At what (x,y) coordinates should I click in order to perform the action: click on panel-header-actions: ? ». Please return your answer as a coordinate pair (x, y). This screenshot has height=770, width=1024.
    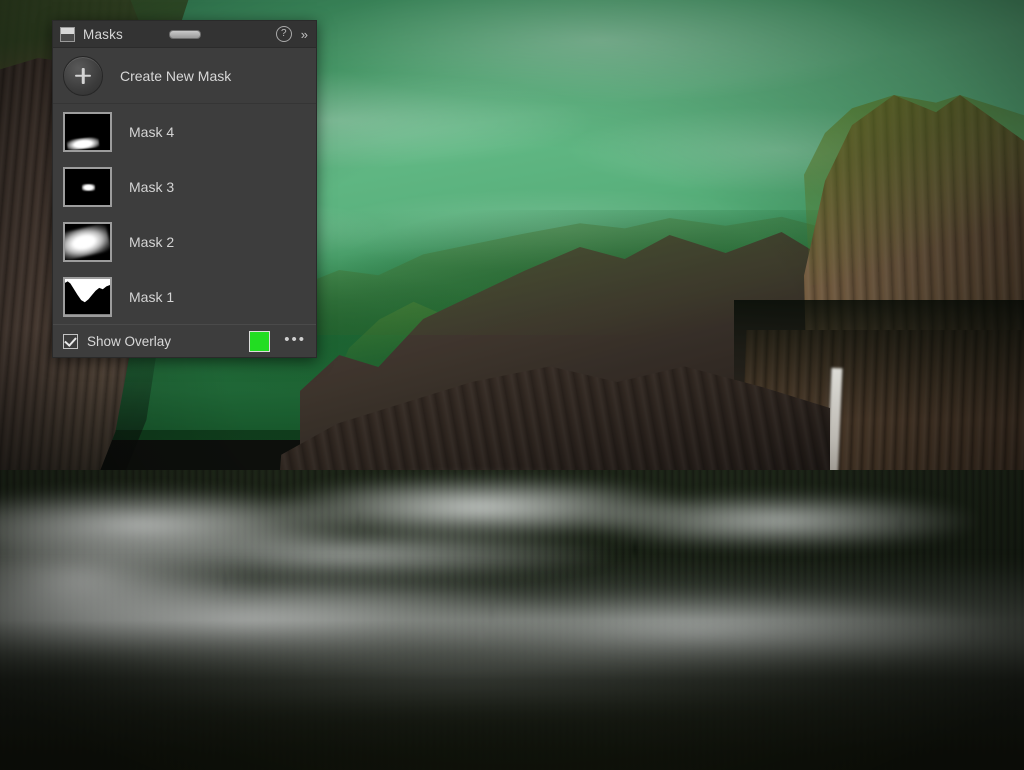
    Looking at the image, I should click on (291, 34).